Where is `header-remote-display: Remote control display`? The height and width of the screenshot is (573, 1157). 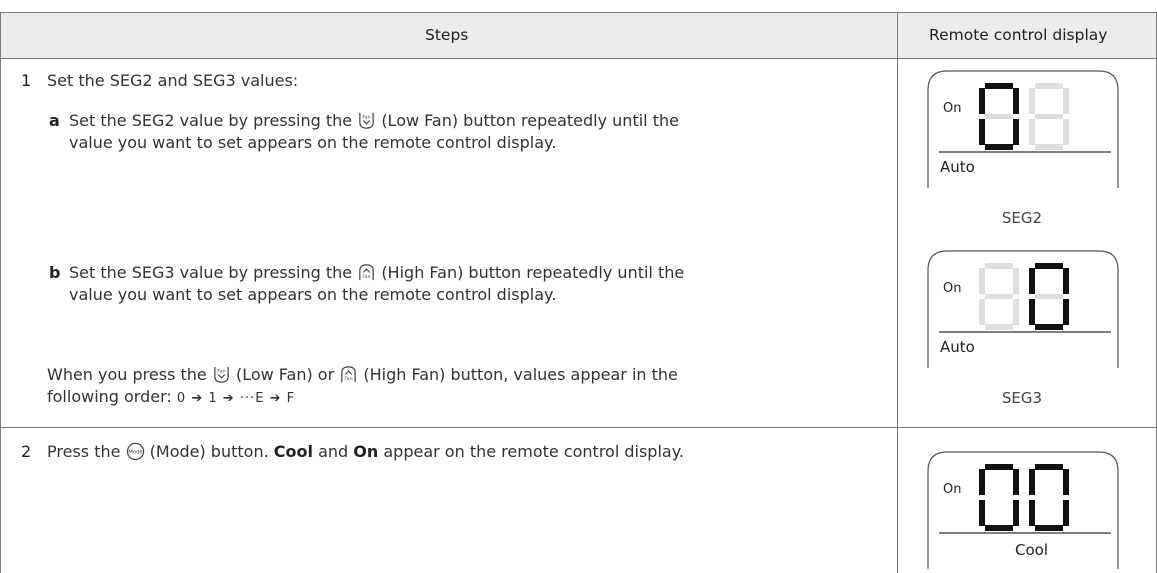
header-remote-display: Remote control display is located at coordinates (1018, 35).